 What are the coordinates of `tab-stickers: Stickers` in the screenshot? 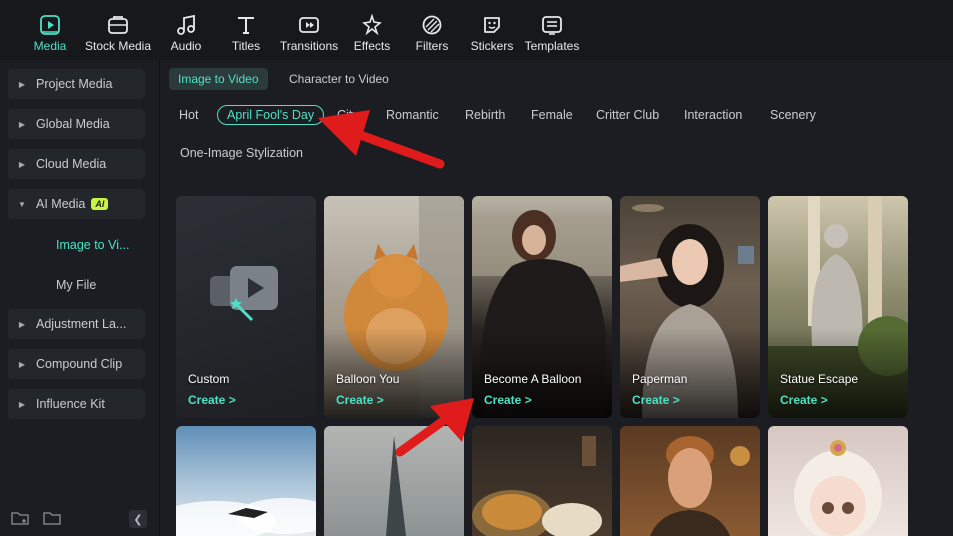 It's located at (492, 30).